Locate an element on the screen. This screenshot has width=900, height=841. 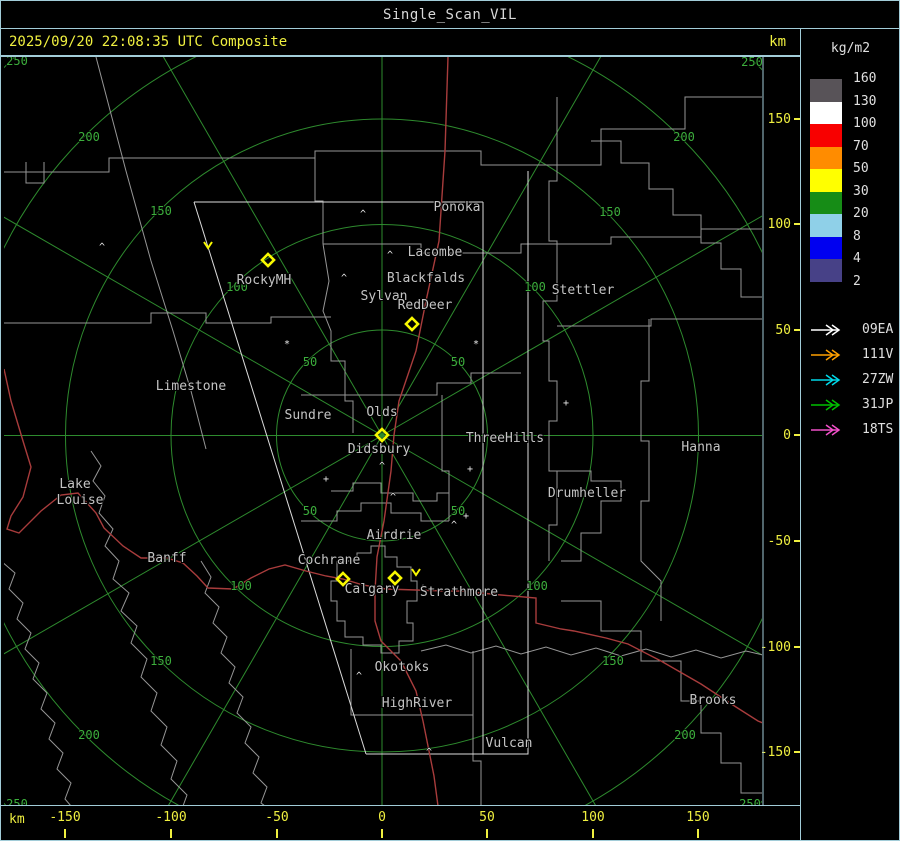
city-label-banff: Banff is located at coordinates (166, 558).